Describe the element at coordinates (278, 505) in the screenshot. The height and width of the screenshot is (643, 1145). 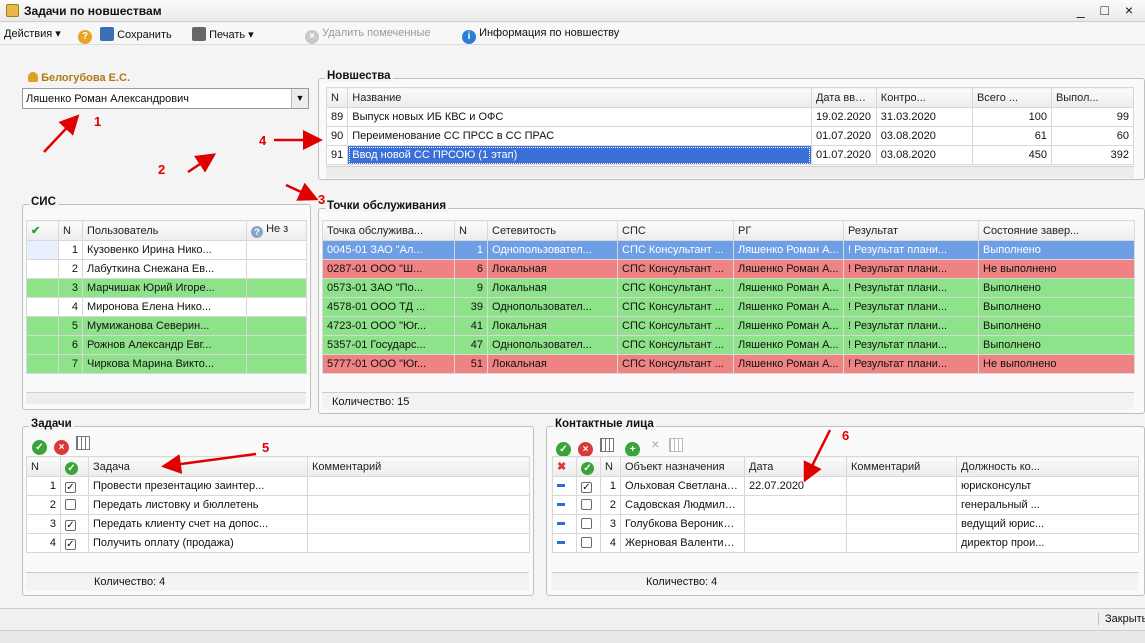
I see `table-row: 2 Передать листовку и бюллетень` at that location.